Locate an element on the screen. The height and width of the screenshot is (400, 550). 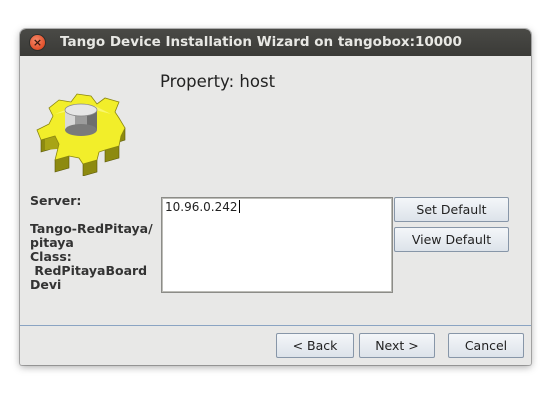
device-label-partial: Devi is located at coordinates (46, 284).